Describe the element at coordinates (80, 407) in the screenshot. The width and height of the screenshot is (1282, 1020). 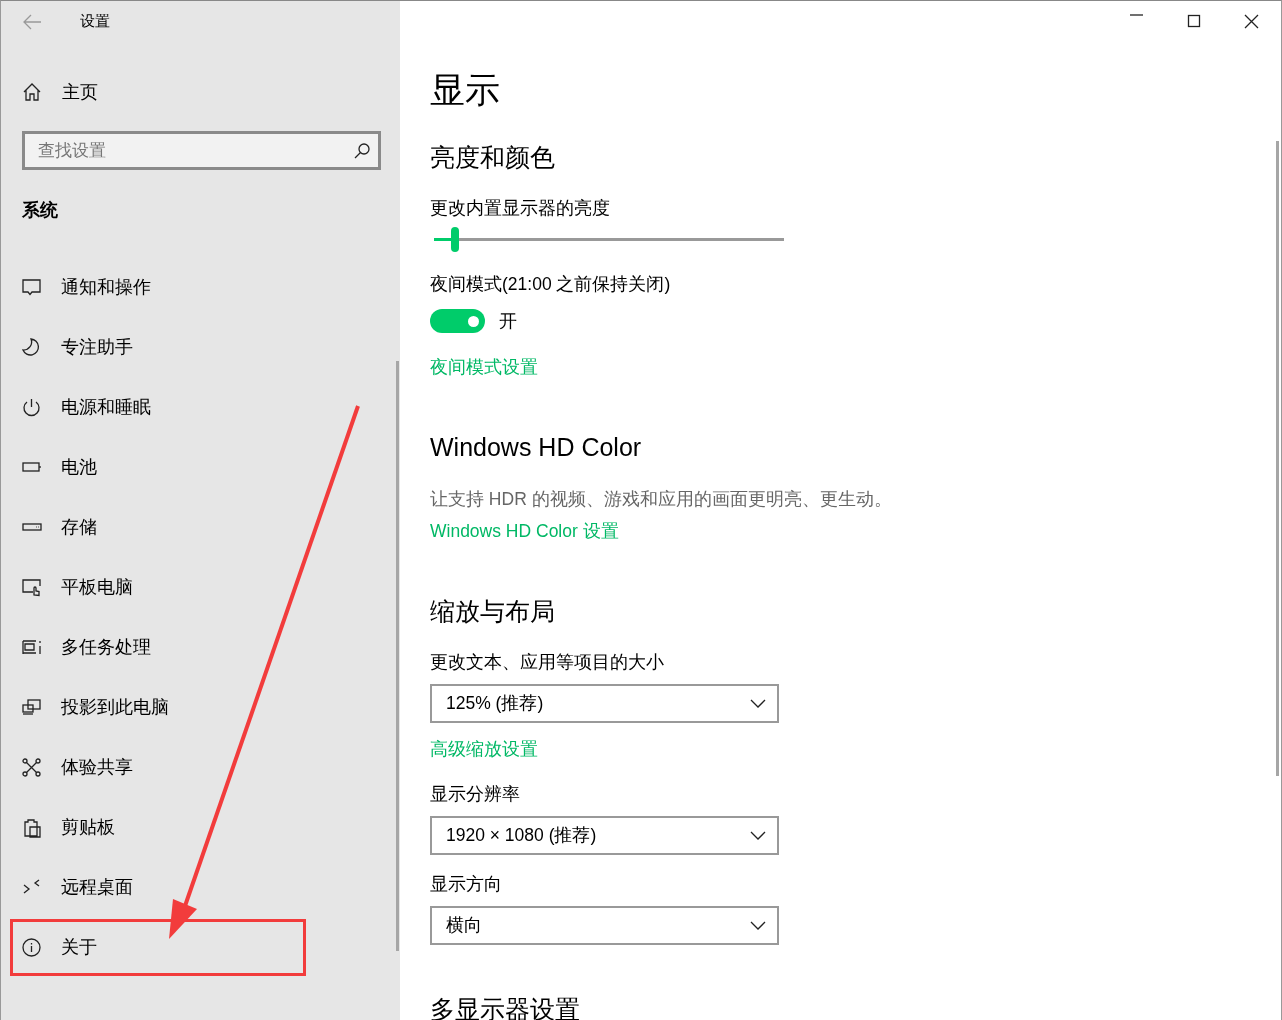
I see `nav-item: 电源和睡眠` at that location.